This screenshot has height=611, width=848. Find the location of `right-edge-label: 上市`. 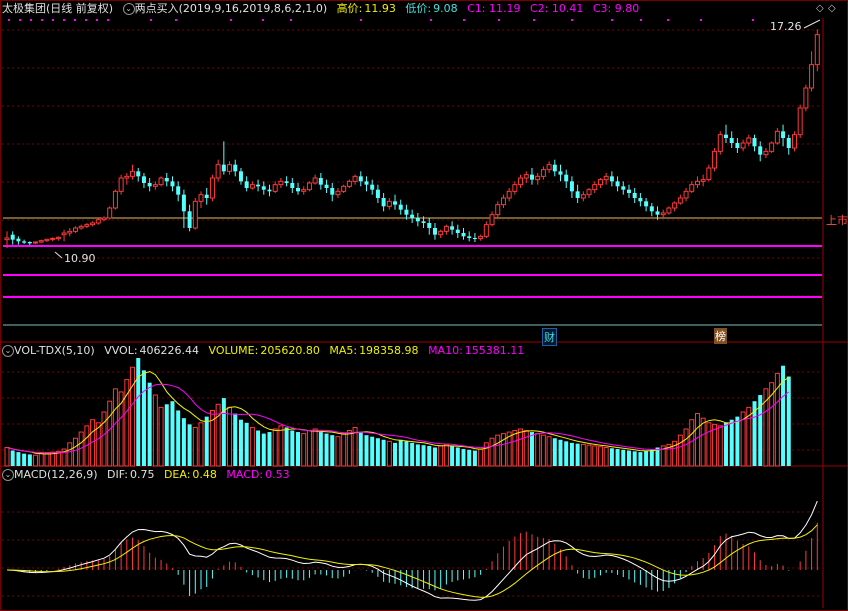

right-edge-label: 上市 is located at coordinates (837, 220).